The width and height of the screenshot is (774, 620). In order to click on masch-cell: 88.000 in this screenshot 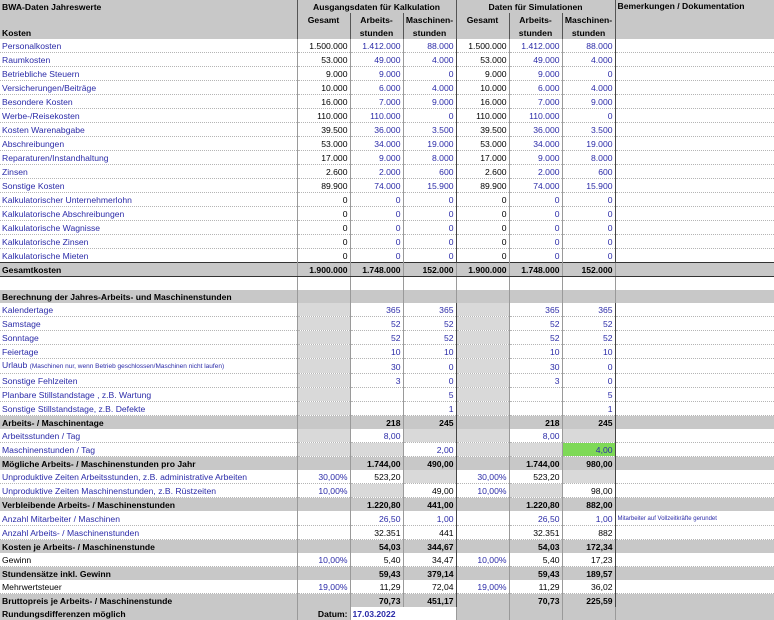, I will do `click(430, 46)`.